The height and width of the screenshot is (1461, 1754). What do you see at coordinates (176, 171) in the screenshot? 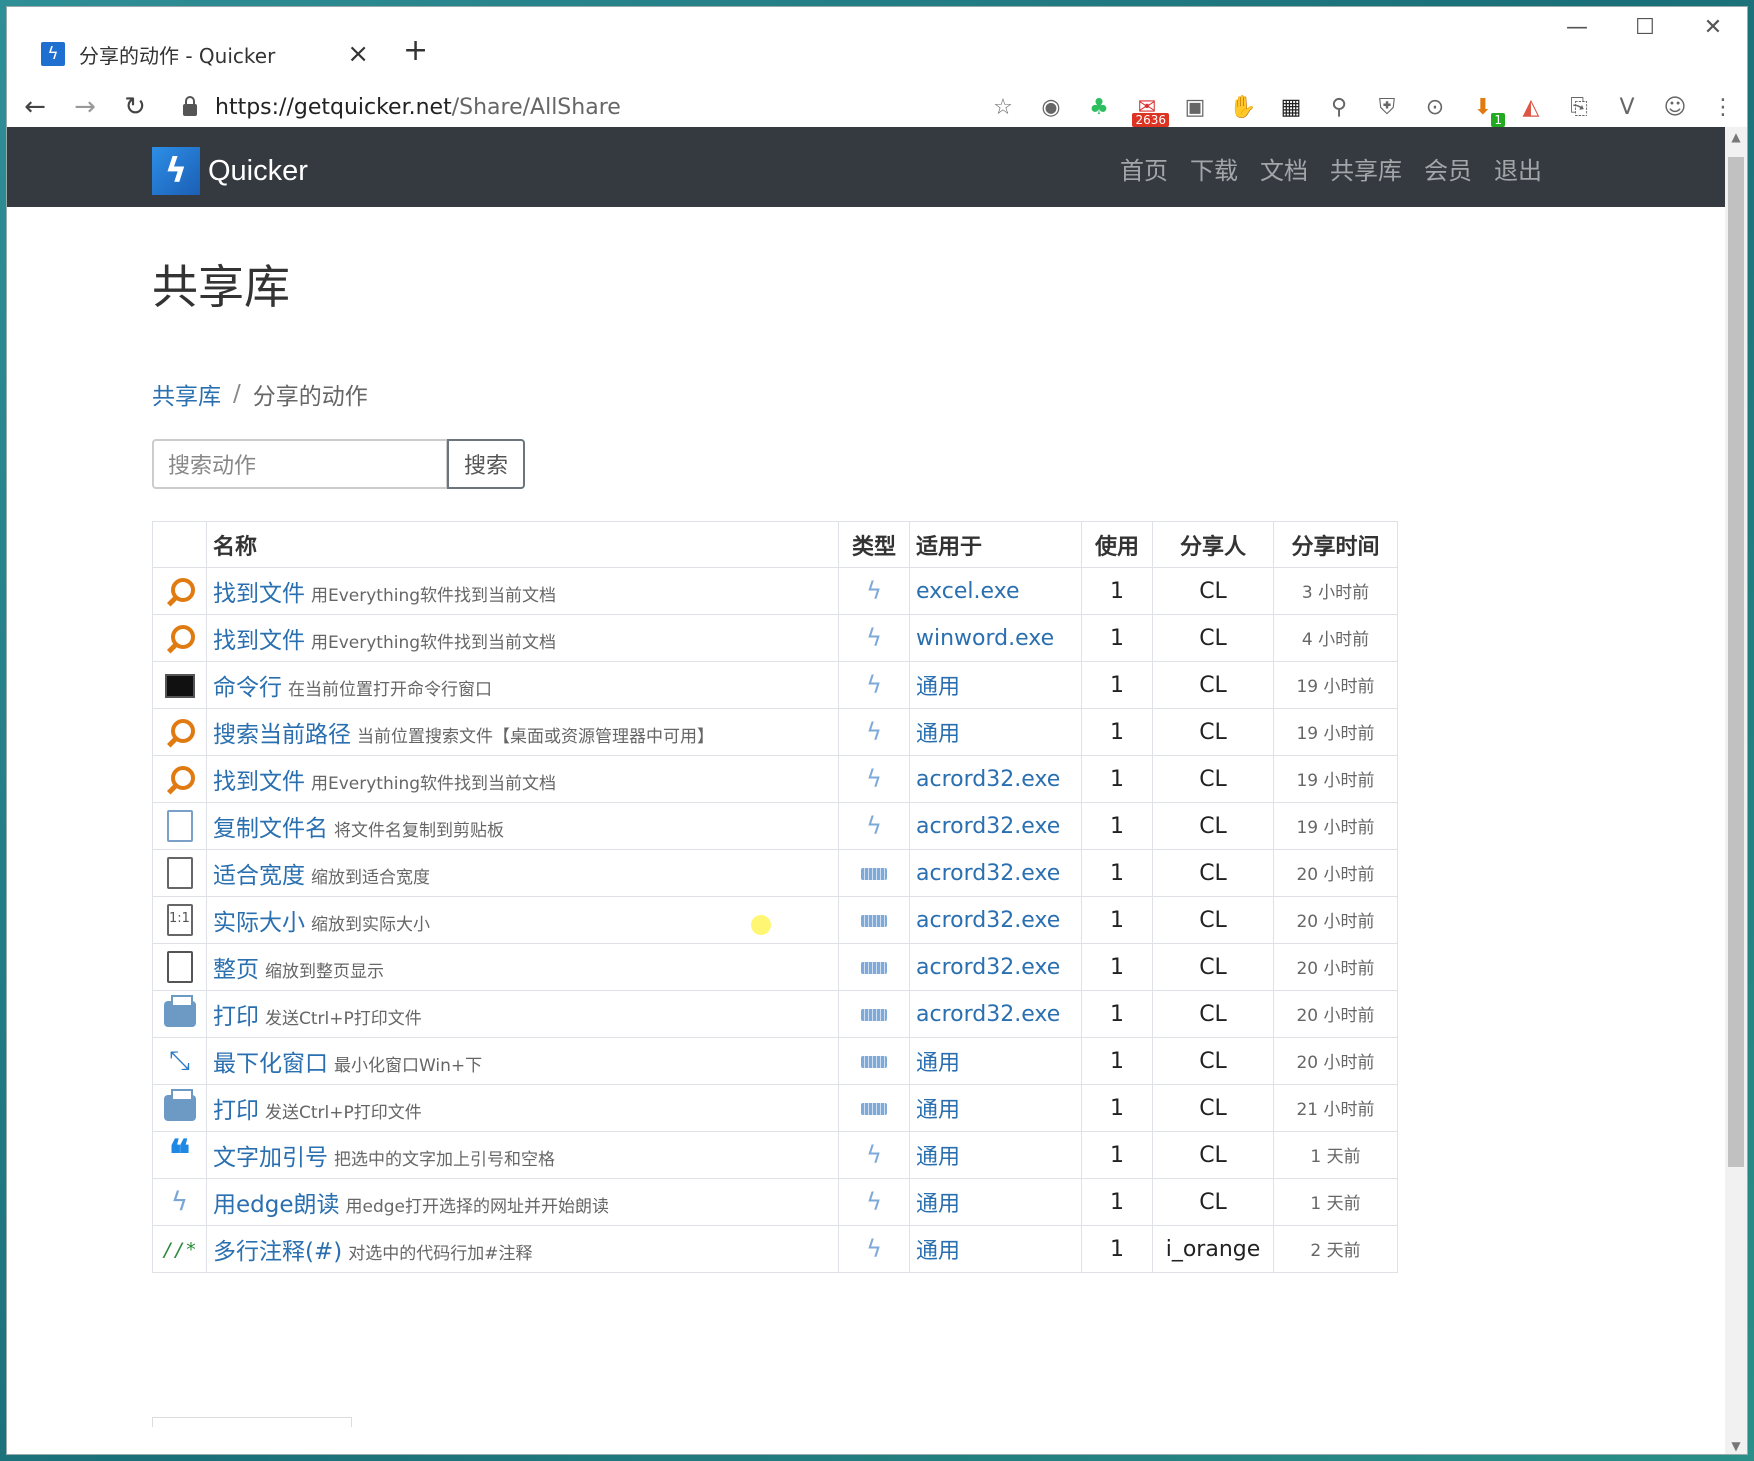
I see `quicker-logo-icon: ϟ` at bounding box center [176, 171].